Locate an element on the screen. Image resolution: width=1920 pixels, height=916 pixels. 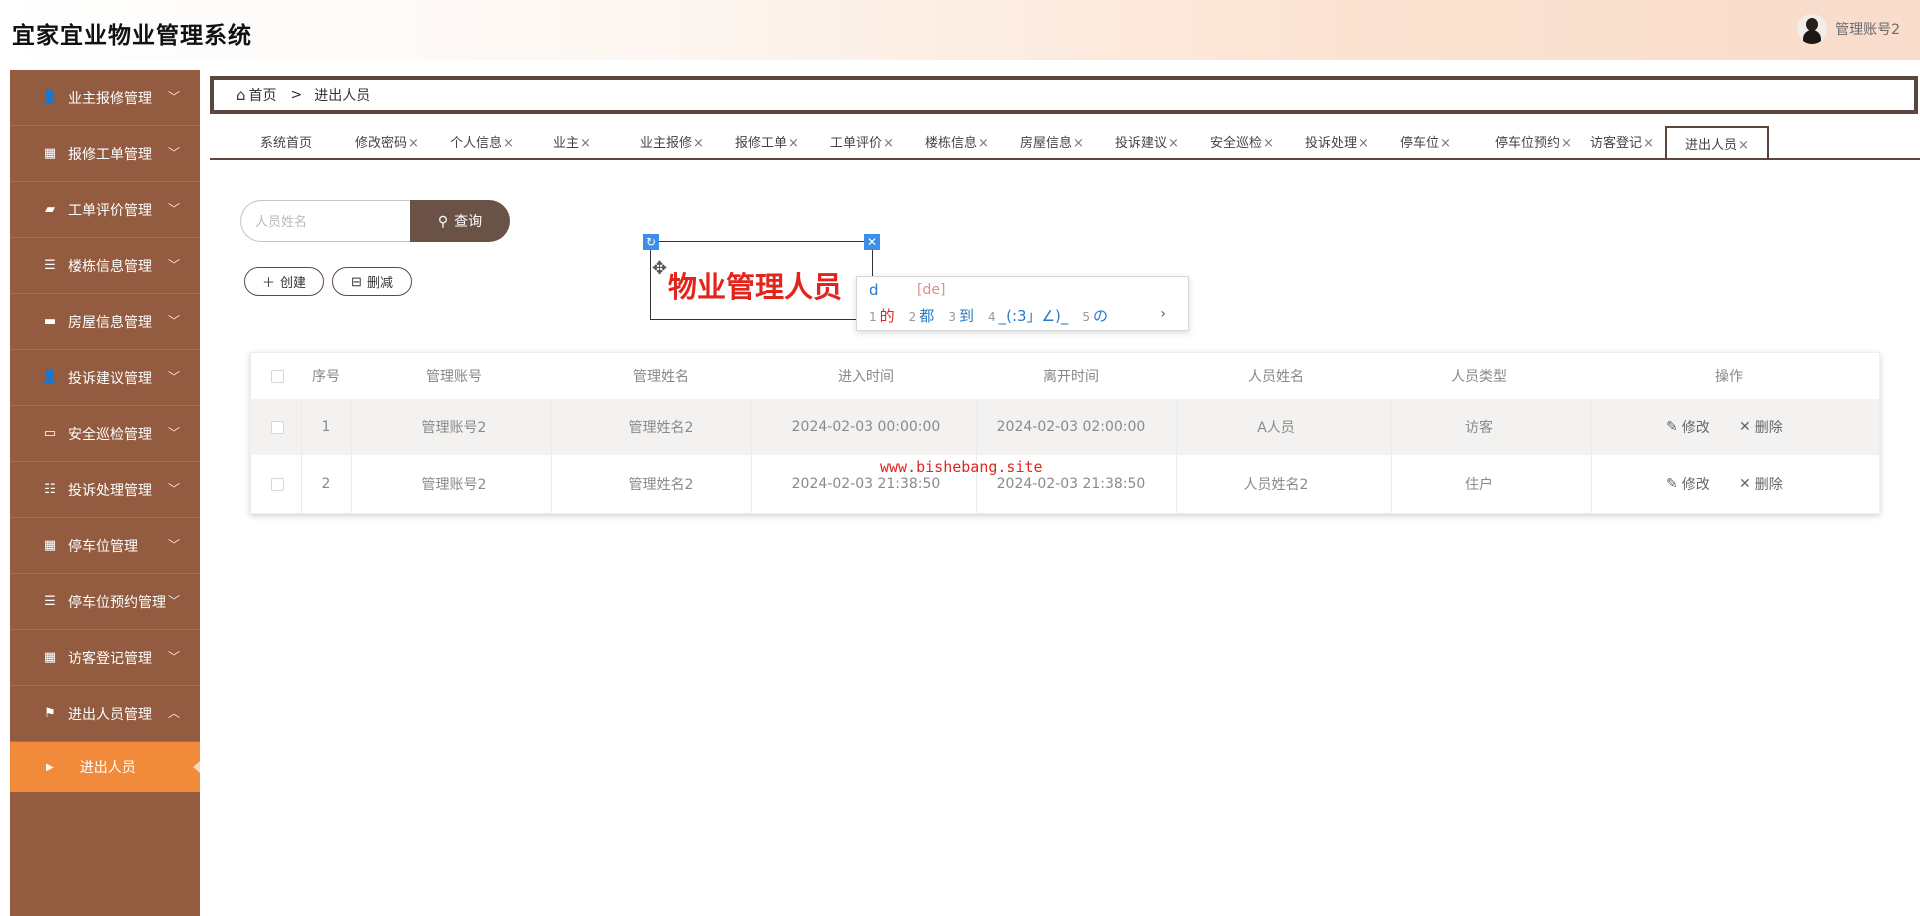
ime-candidate: 2都 is located at coordinates (922, 315).